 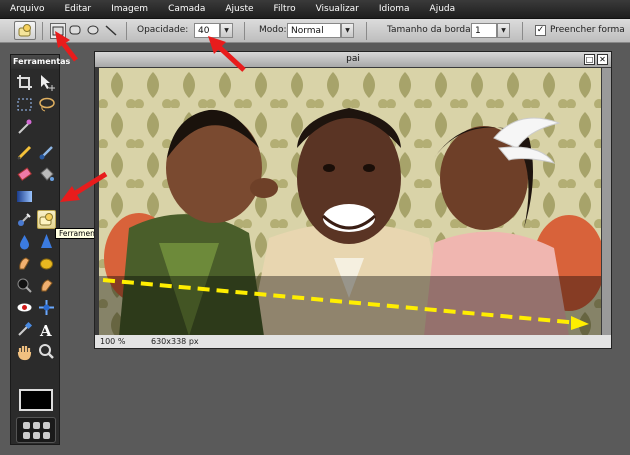 I want to click on menu-ajuda: Ajuda, so click(x=443, y=9).